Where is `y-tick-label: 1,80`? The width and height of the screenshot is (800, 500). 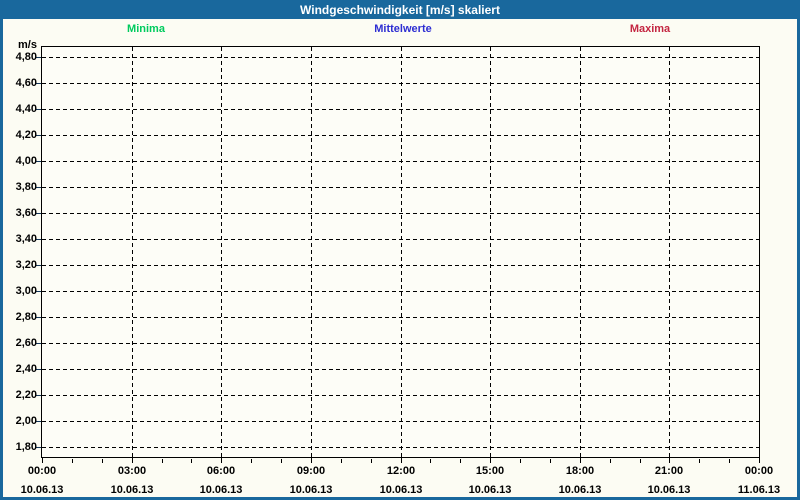 y-tick-label: 1,80 is located at coordinates (26, 447).